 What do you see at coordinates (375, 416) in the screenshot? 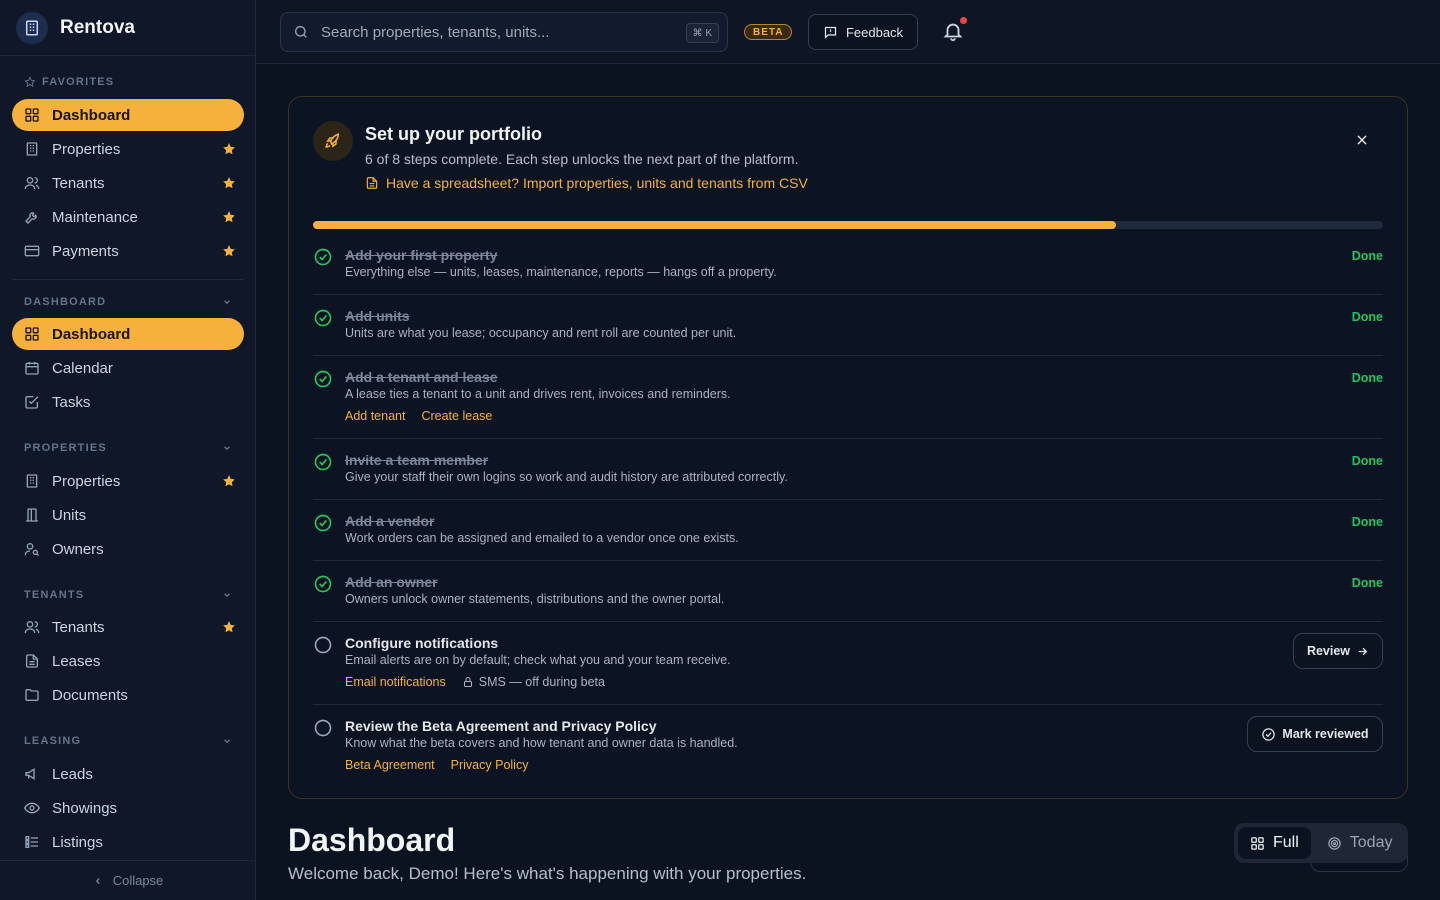
I see `add-tenant-link: Add tenant` at bounding box center [375, 416].